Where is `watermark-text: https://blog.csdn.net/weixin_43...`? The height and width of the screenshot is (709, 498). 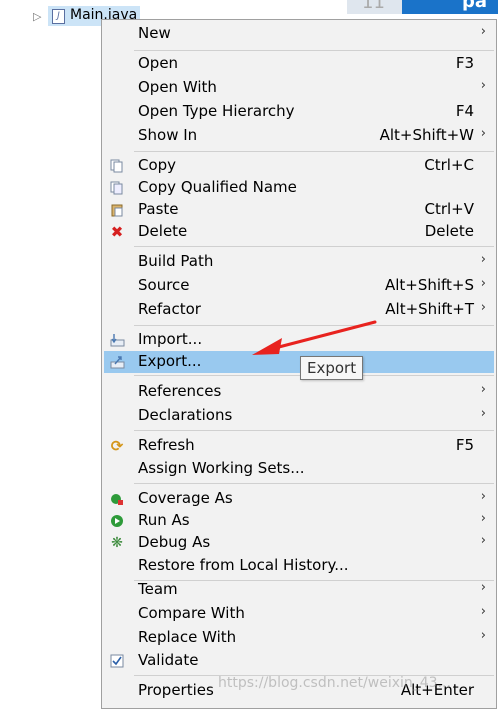
watermark-text: https://blog.csdn.net/weixin_43... is located at coordinates (334, 683).